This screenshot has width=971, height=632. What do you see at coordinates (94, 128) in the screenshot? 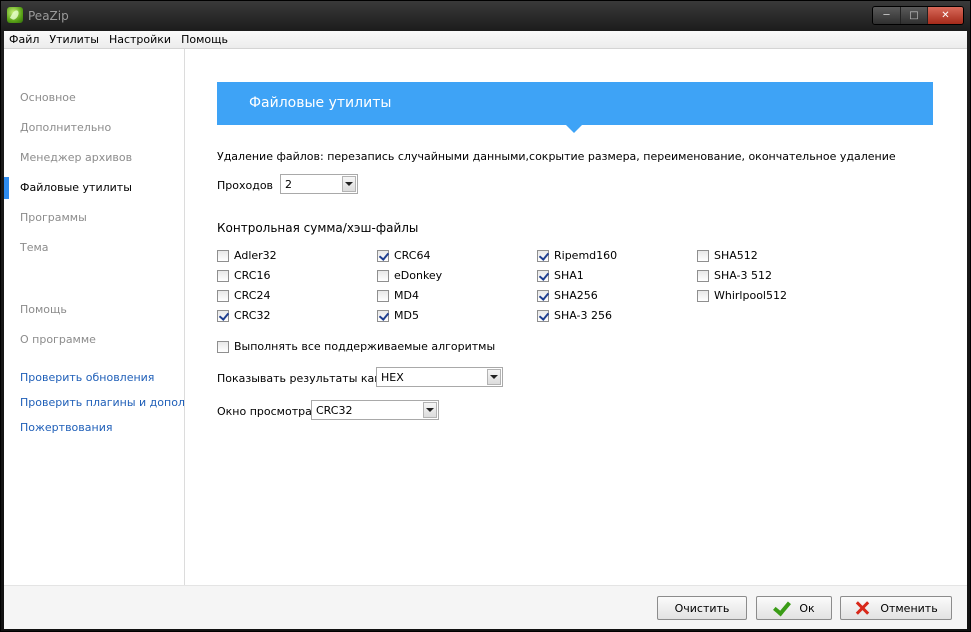
I see `sidebar-item-advanced: Дополнительно` at bounding box center [94, 128].